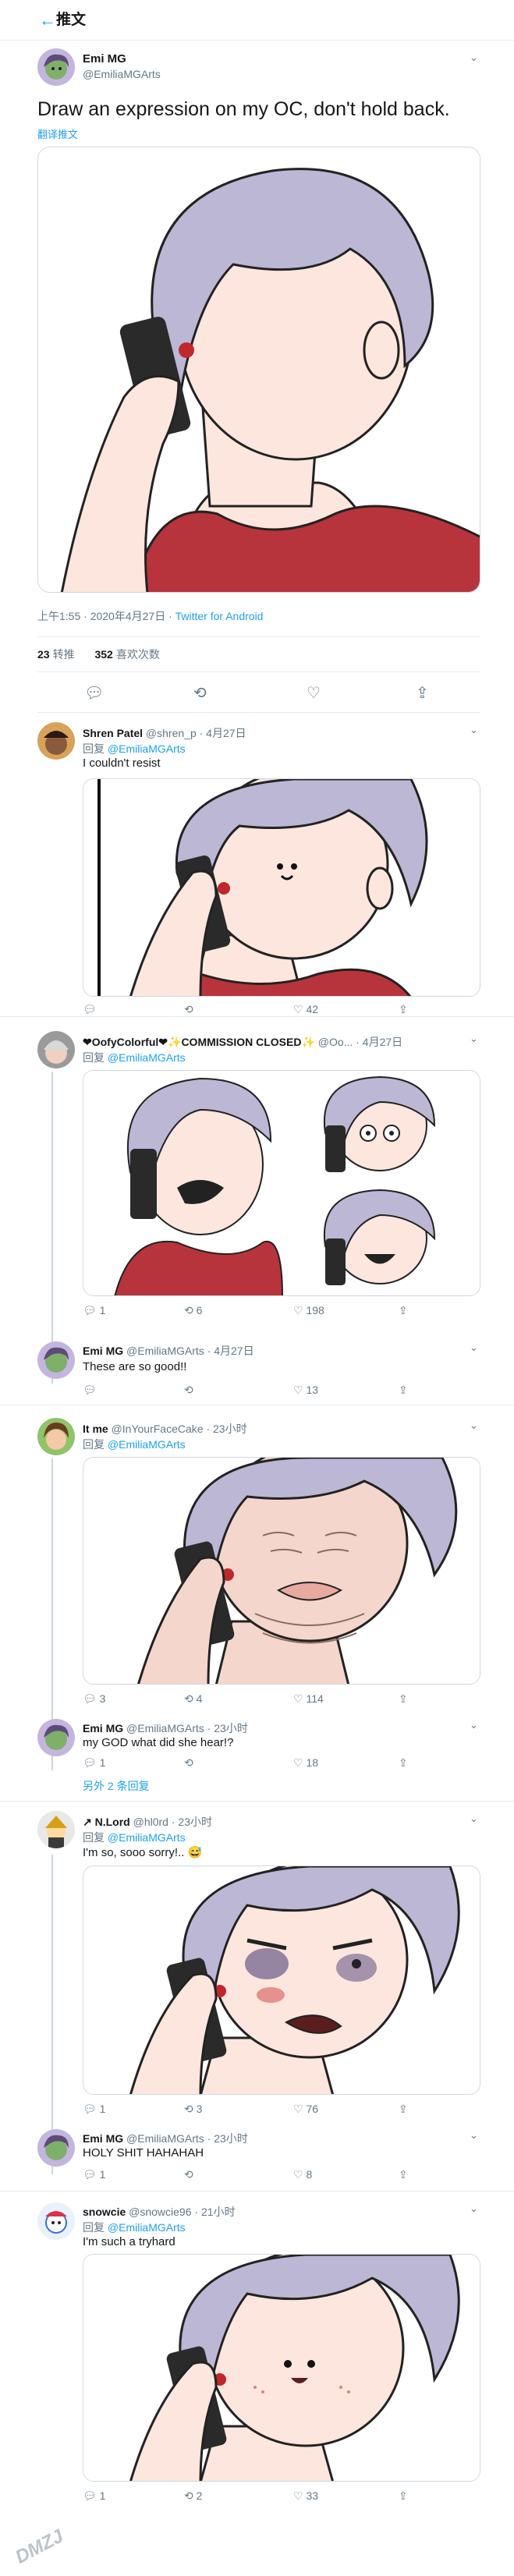  Describe the element at coordinates (106, 616) in the screenshot. I see `tweet-timestamp: 上午1:55 · 2020年4月27日 ·` at that location.